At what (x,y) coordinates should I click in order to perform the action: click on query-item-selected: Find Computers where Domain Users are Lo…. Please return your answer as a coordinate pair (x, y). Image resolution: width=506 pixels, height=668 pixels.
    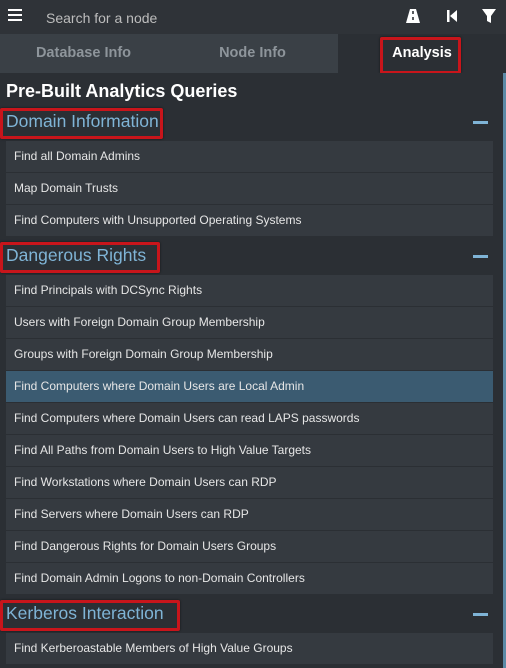
    Looking at the image, I should click on (249, 387).